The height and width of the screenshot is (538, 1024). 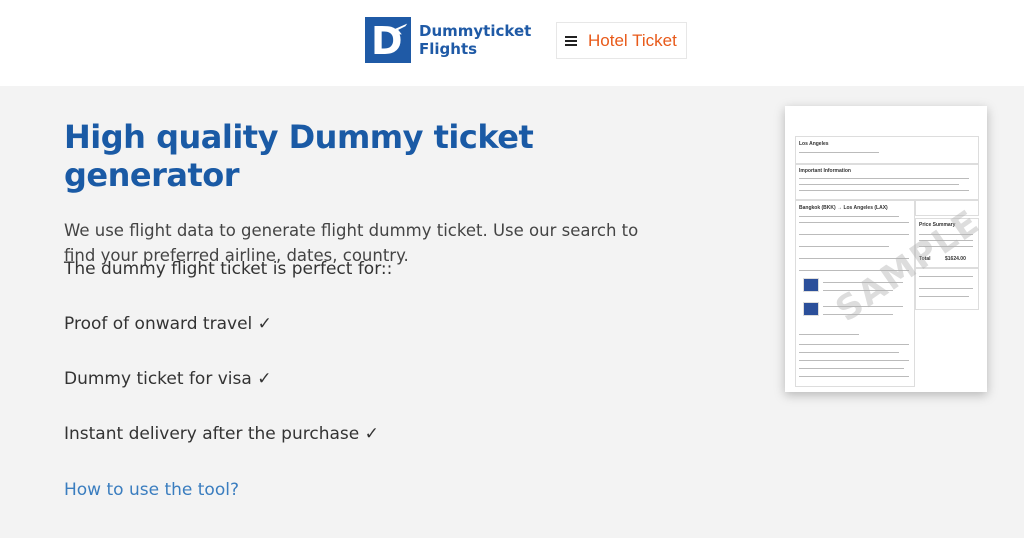 What do you see at coordinates (221, 434) in the screenshot?
I see `feature-instant-delivery: Instant delivery after the purchase ✓` at bounding box center [221, 434].